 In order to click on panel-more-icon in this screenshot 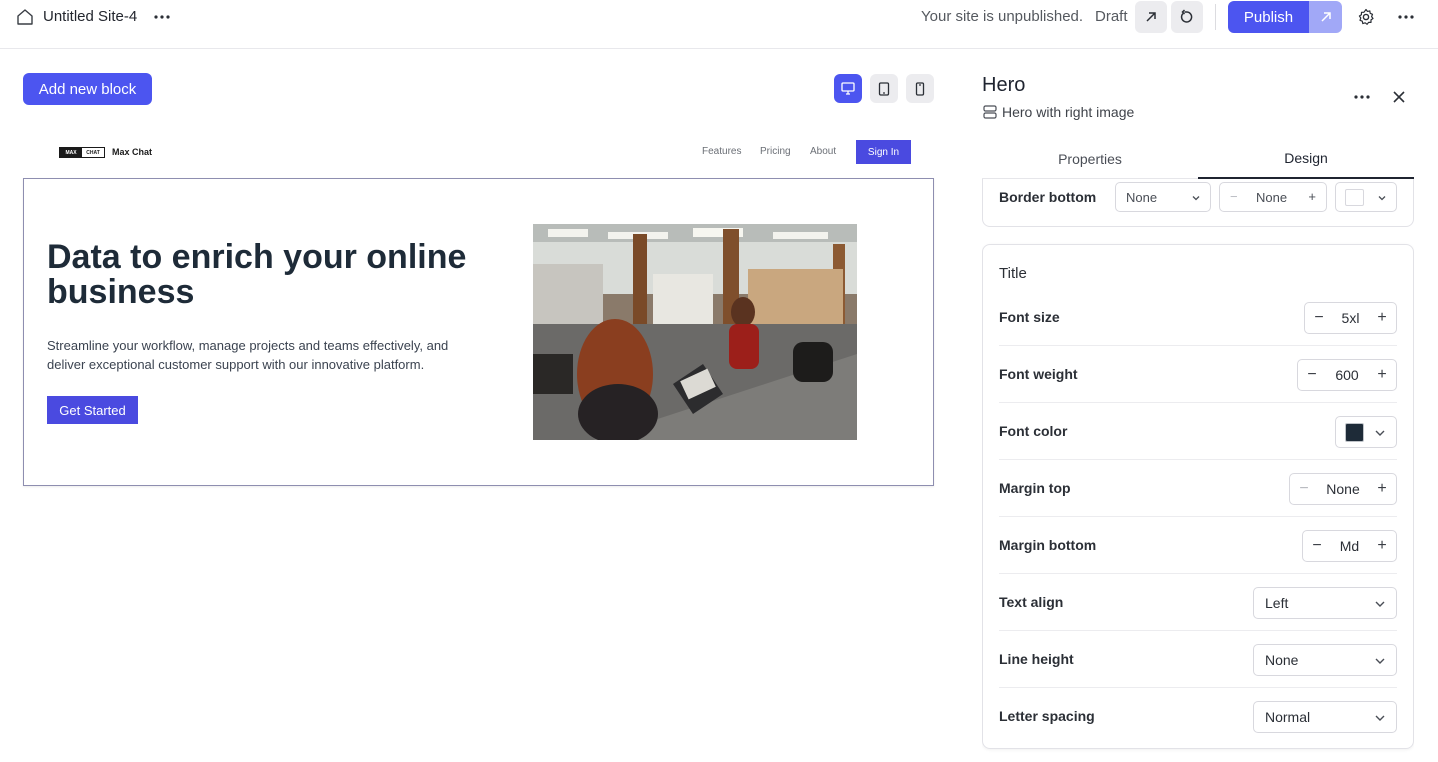, I will do `click(1362, 97)`.